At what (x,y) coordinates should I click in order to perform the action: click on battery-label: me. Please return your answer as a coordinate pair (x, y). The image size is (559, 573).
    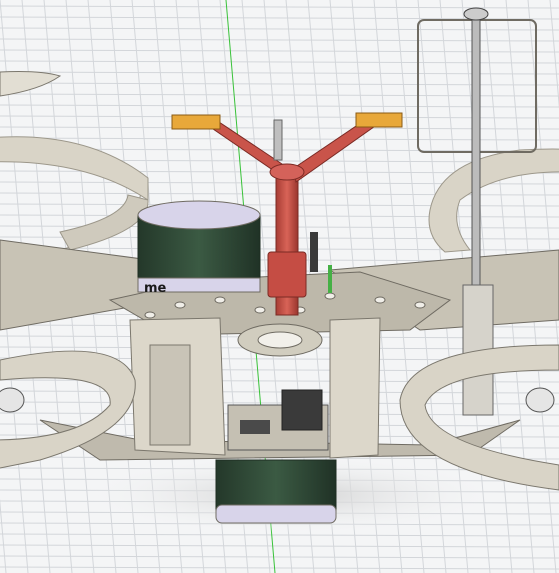
    Looking at the image, I should click on (155, 288).